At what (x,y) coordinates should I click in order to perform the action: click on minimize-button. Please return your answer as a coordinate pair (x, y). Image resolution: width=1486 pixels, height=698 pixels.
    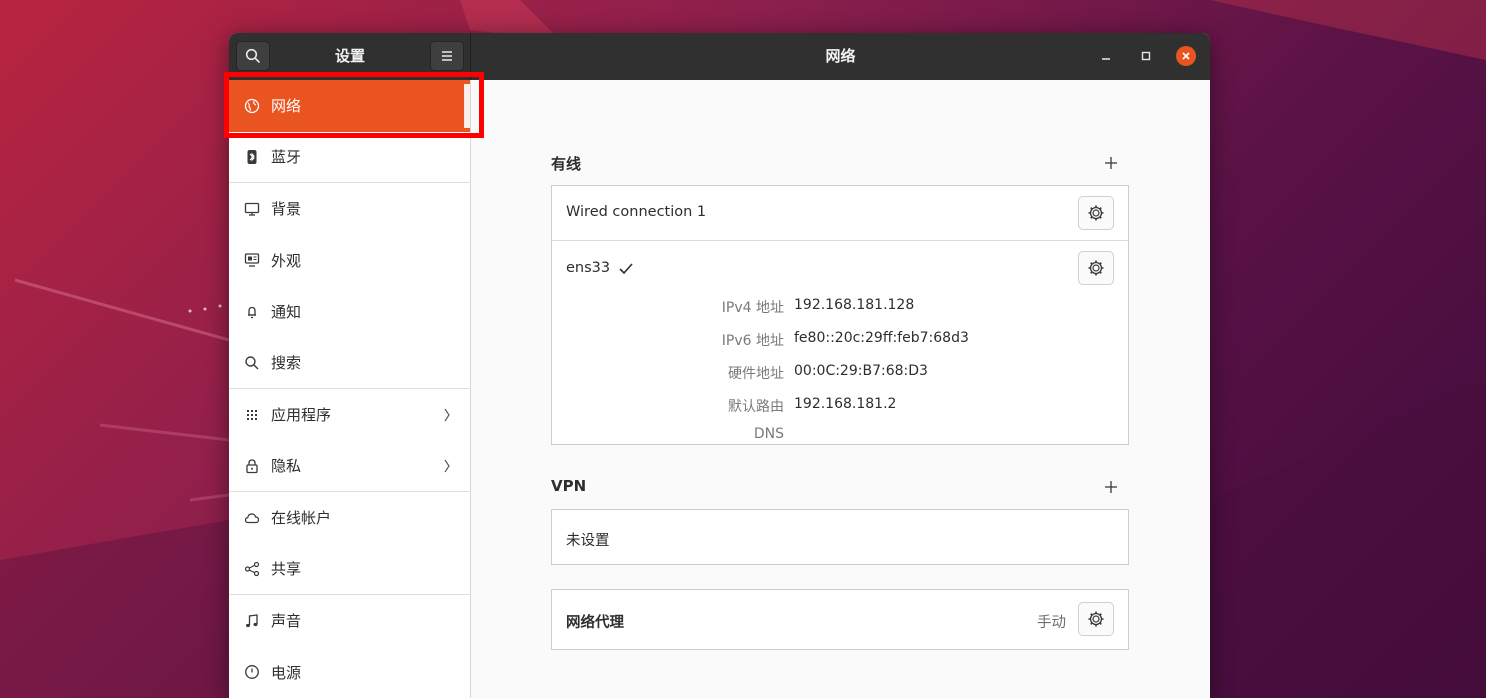
    Looking at the image, I should click on (1106, 56).